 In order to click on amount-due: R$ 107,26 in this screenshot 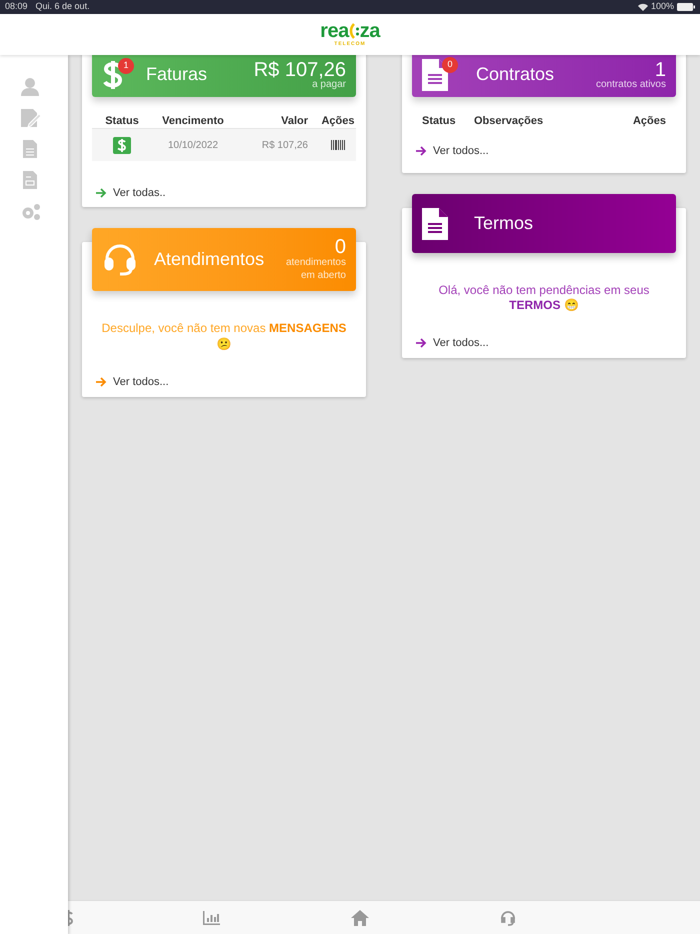, I will do `click(300, 70)`.